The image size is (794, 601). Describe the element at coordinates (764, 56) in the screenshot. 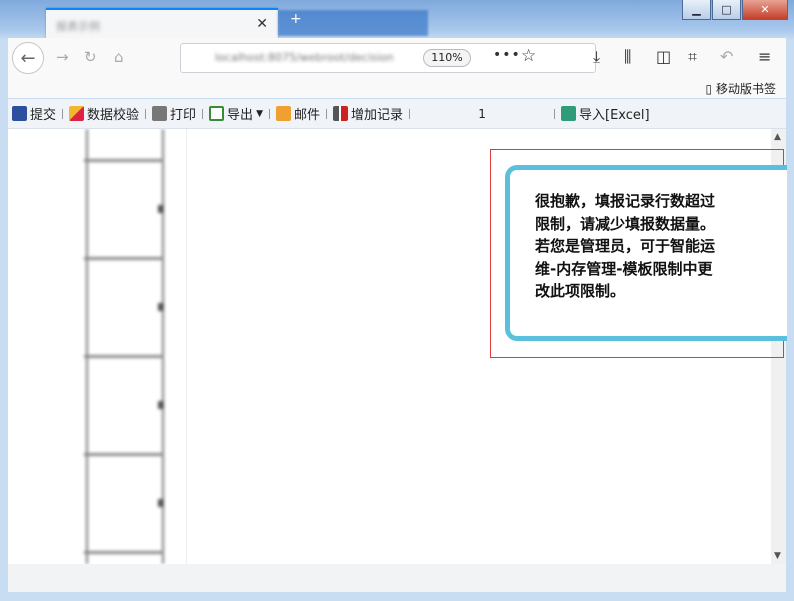

I see `menu-icon: ≡` at that location.